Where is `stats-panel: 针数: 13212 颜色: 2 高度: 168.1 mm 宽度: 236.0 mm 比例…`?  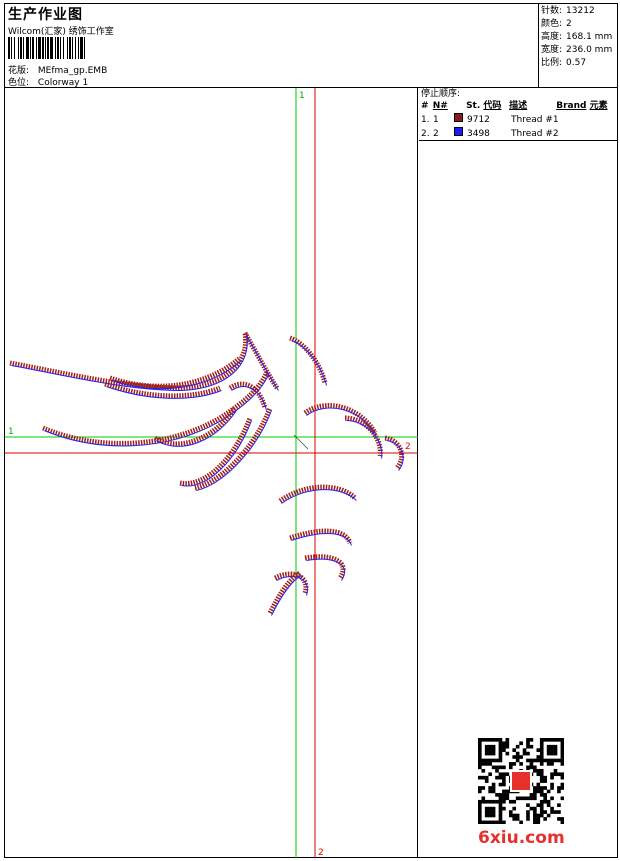 stats-panel: 针数: 13212 颜色: 2 高度: 168.1 mm 宽度: 236.0 mm 比例… is located at coordinates (577, 46).